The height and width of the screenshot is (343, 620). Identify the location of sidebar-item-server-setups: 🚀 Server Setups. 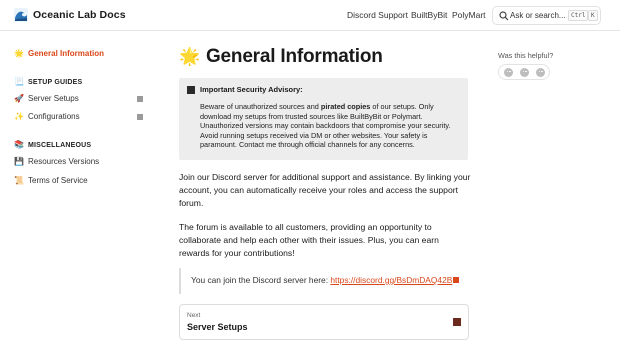
(46, 101).